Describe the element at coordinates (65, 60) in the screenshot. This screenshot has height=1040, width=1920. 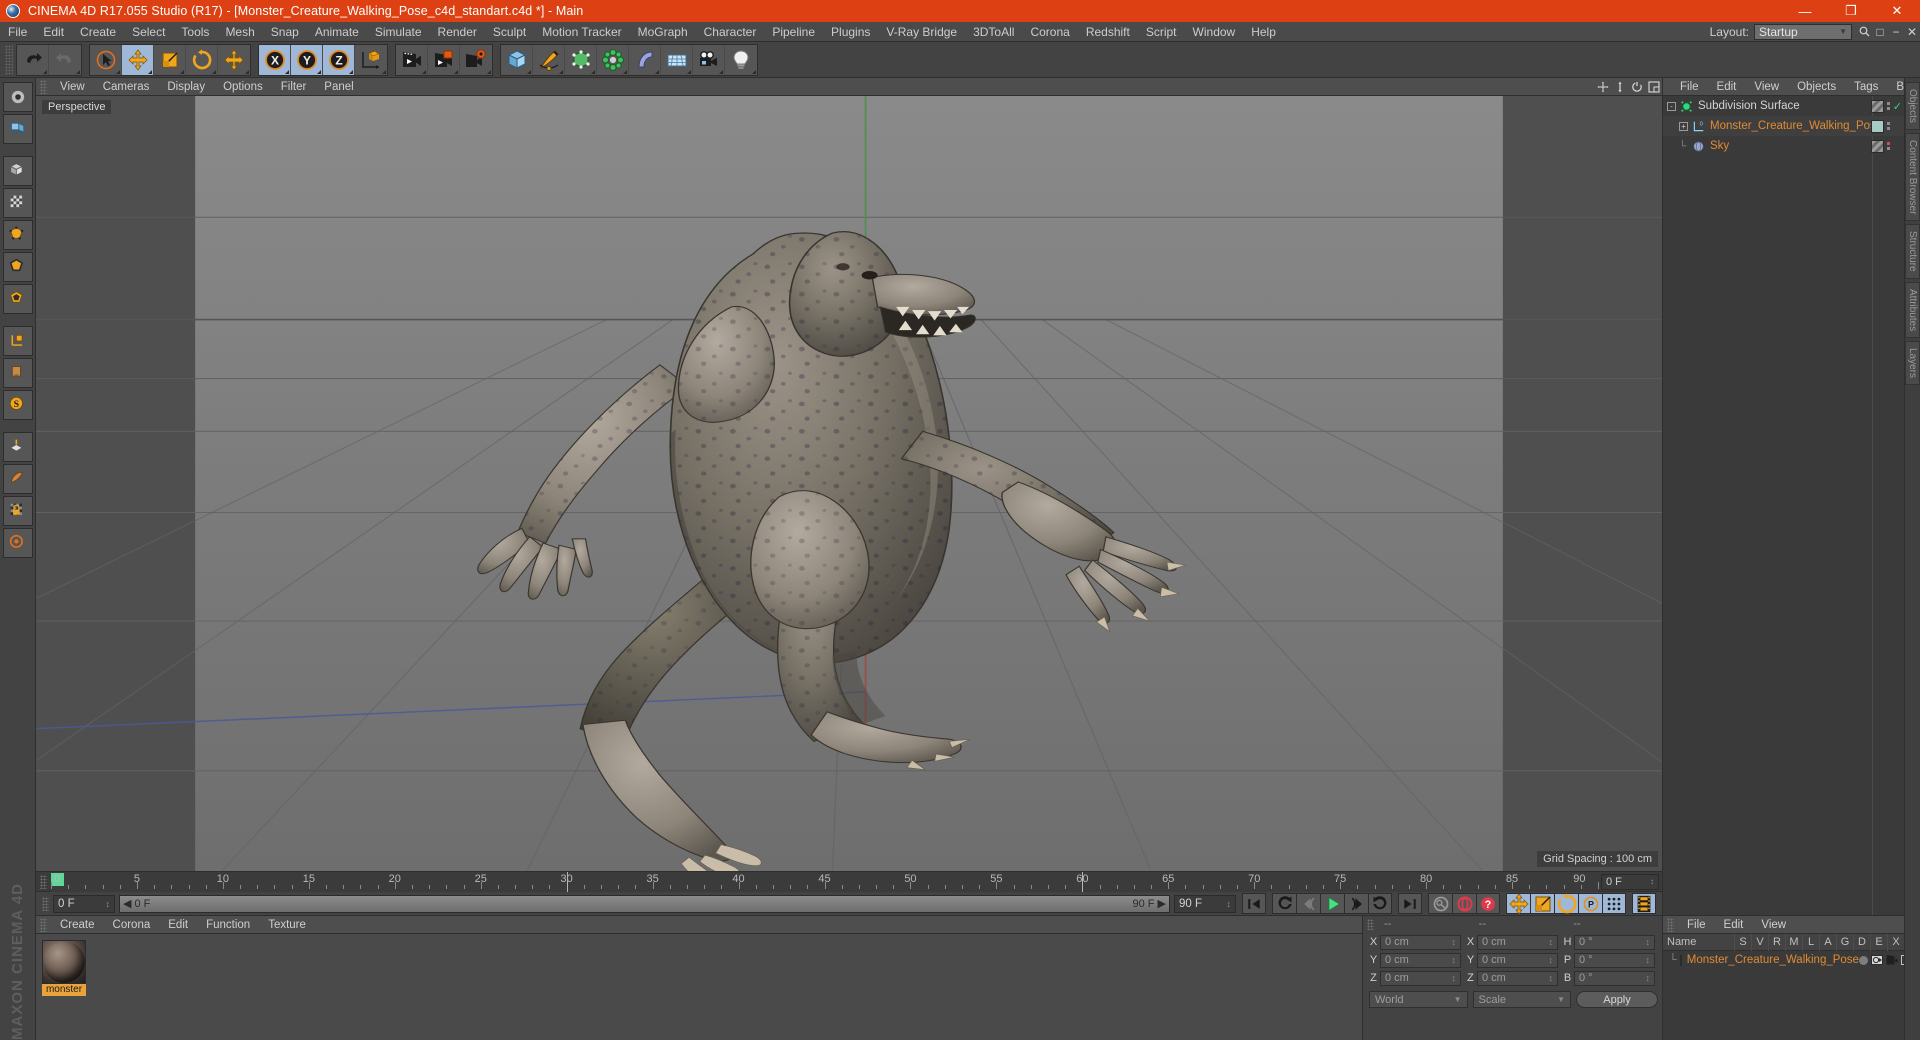
I see `redo-button` at that location.